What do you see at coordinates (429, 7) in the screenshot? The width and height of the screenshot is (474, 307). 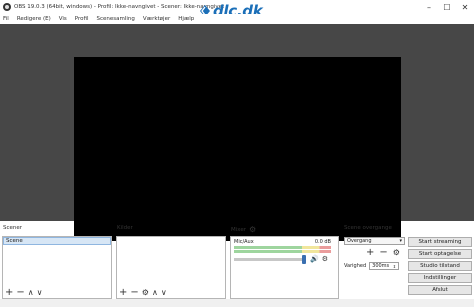 I see `minimize-button: –` at bounding box center [429, 7].